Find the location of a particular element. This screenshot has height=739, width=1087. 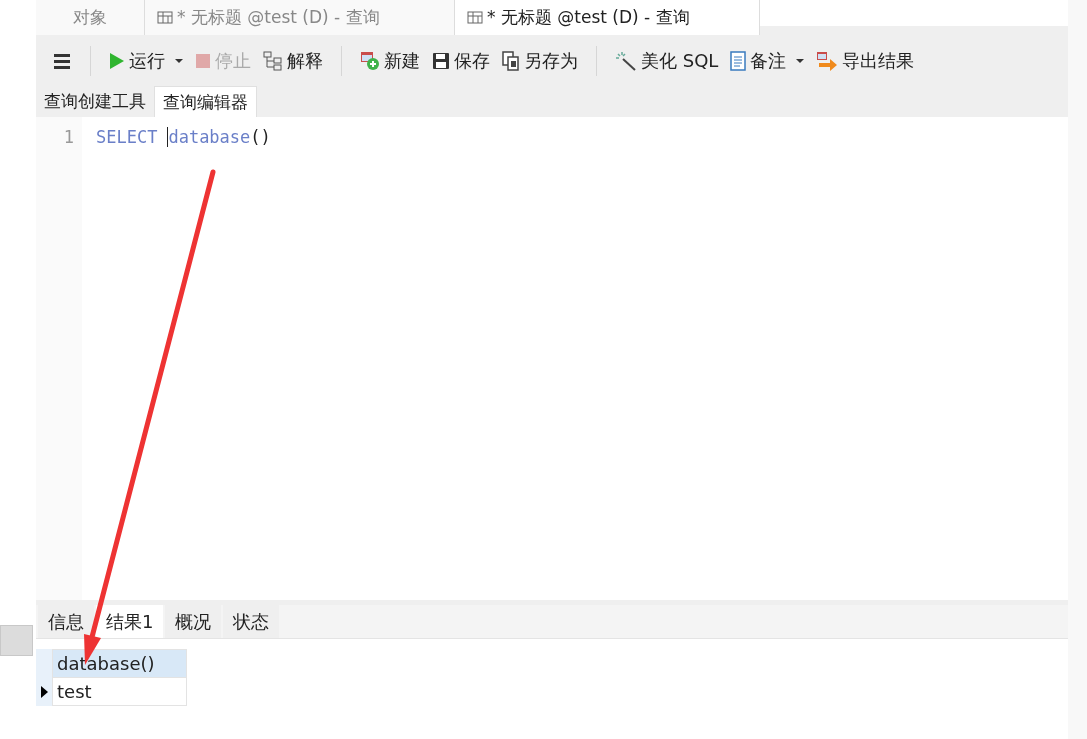

grid-corner-cell is located at coordinates (44, 663).